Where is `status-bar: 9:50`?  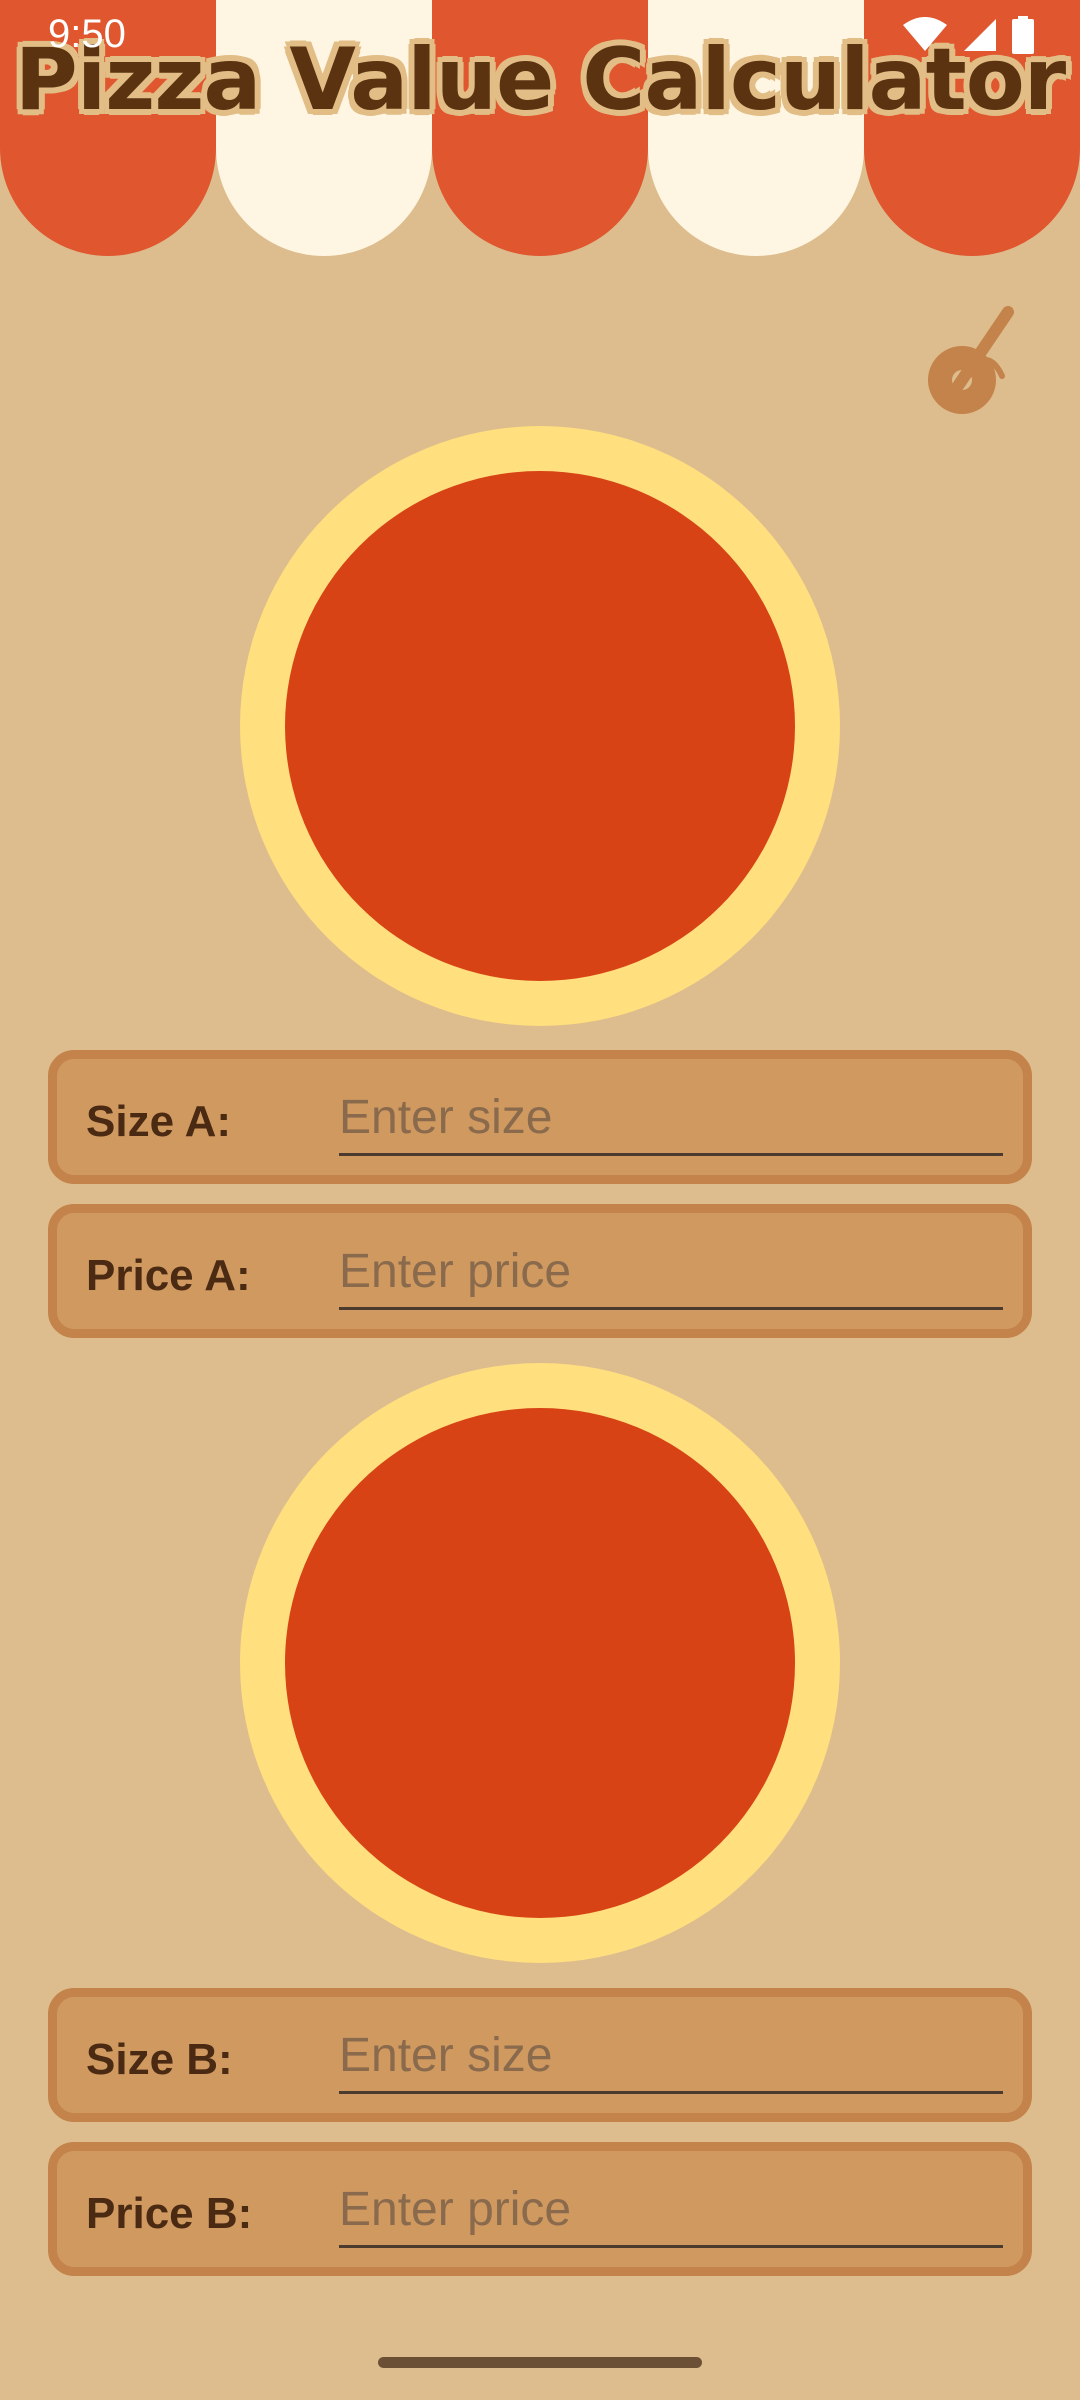 status-bar: 9:50 is located at coordinates (540, 35).